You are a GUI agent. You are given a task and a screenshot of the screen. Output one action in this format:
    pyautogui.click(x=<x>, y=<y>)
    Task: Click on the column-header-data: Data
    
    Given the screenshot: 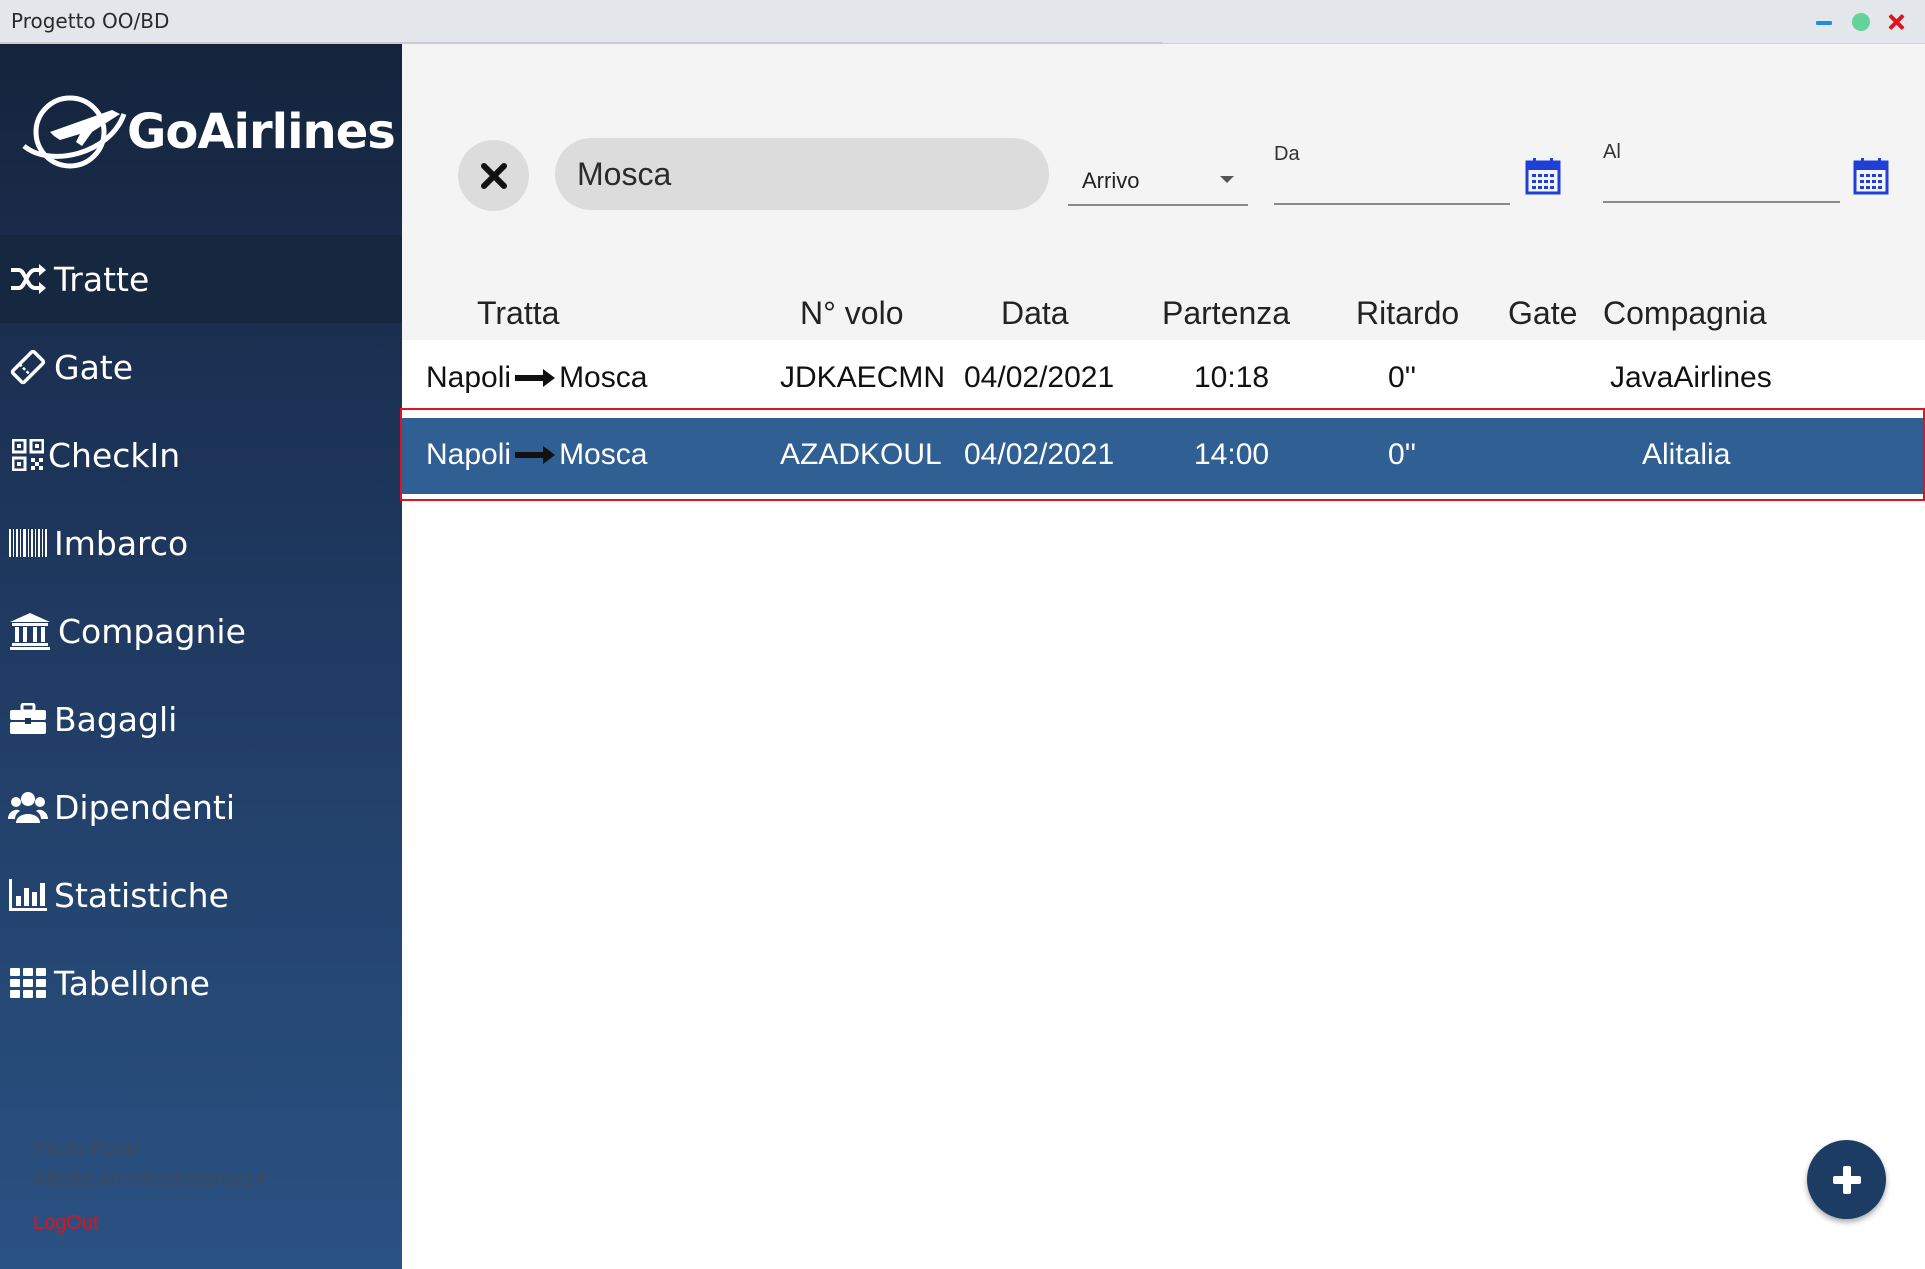 What is the action you would take?
    pyautogui.click(x=1035, y=313)
    